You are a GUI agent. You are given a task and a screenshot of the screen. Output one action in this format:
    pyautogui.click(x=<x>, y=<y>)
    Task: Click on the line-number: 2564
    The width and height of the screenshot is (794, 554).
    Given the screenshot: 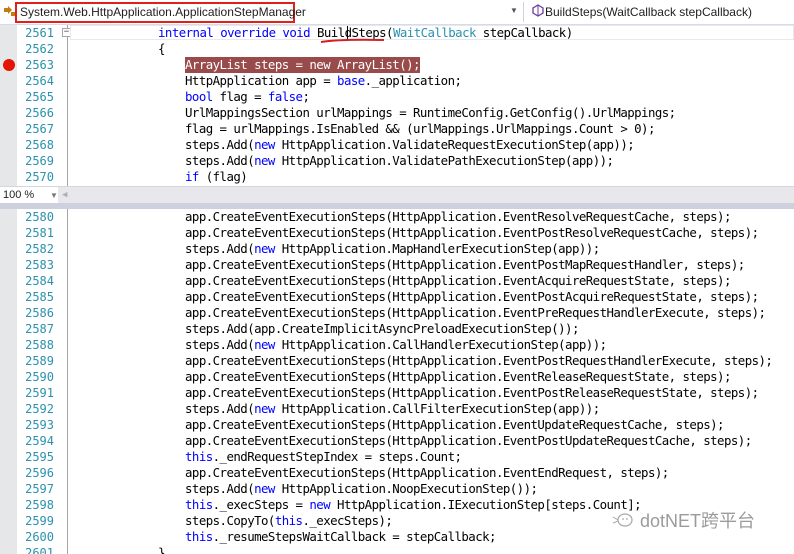 What is the action you would take?
    pyautogui.click(x=39, y=81)
    